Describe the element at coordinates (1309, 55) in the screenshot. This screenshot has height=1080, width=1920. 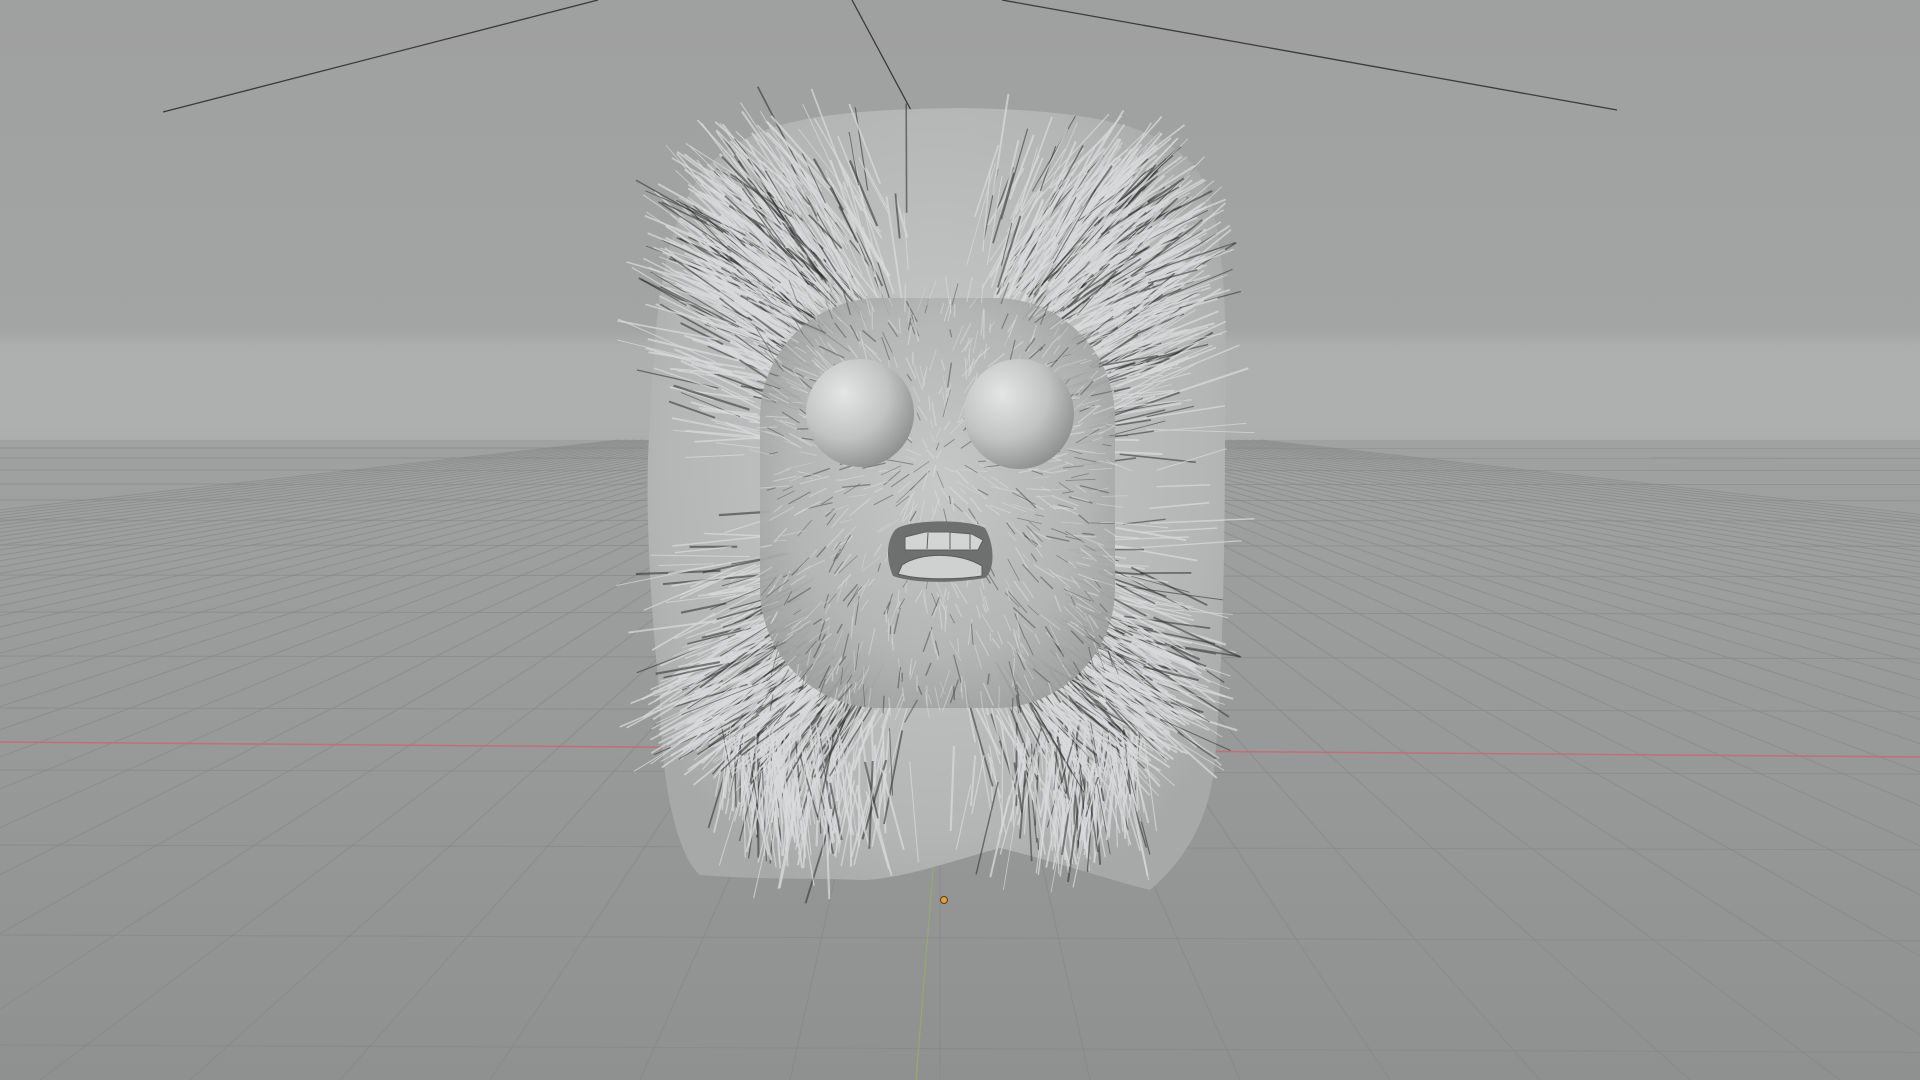
I see `wire-line-right` at that location.